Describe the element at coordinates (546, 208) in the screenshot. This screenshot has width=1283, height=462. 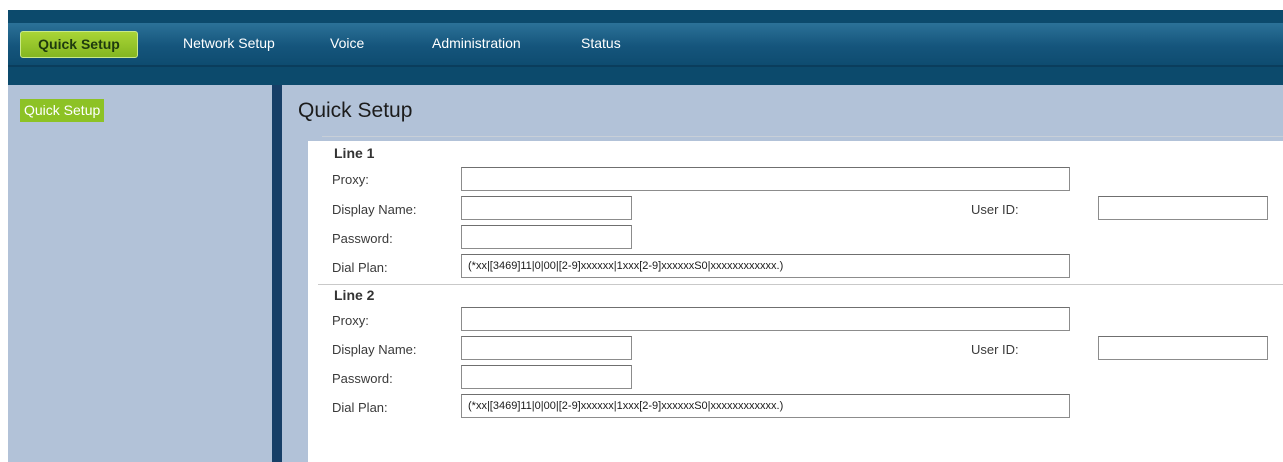
I see `line-1-display-name-input` at that location.